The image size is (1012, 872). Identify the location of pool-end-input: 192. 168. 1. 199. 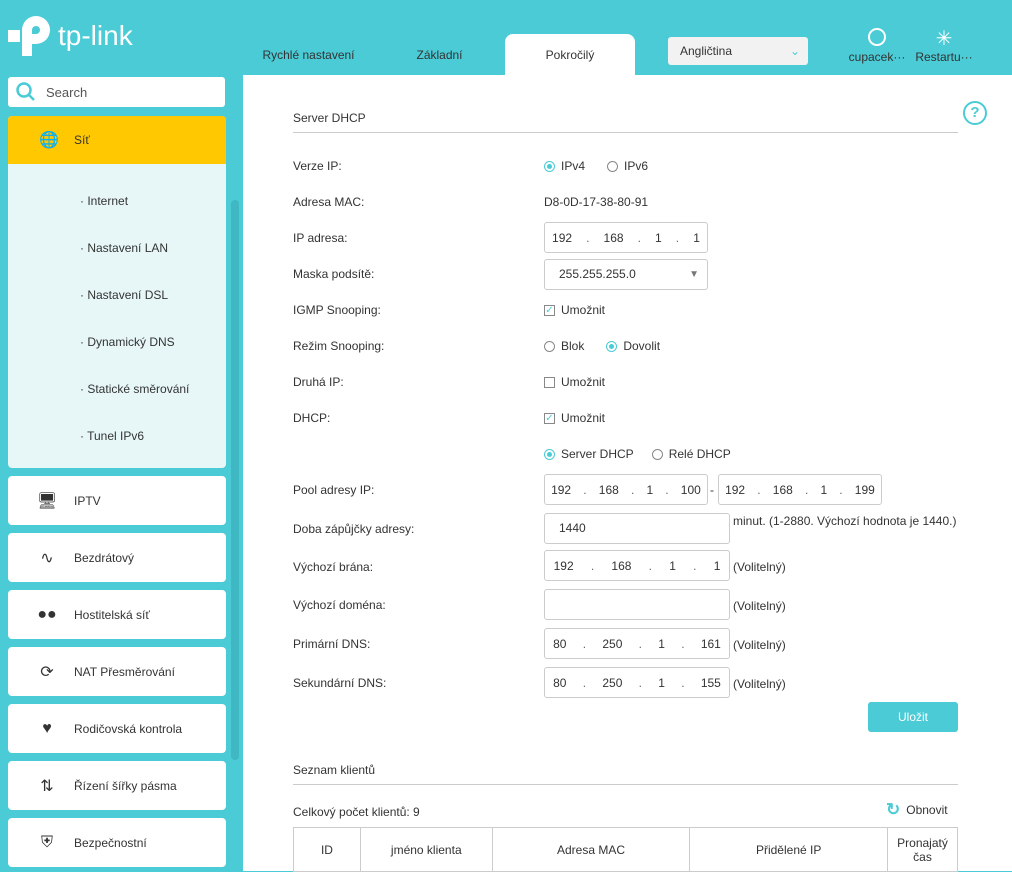
(800, 489).